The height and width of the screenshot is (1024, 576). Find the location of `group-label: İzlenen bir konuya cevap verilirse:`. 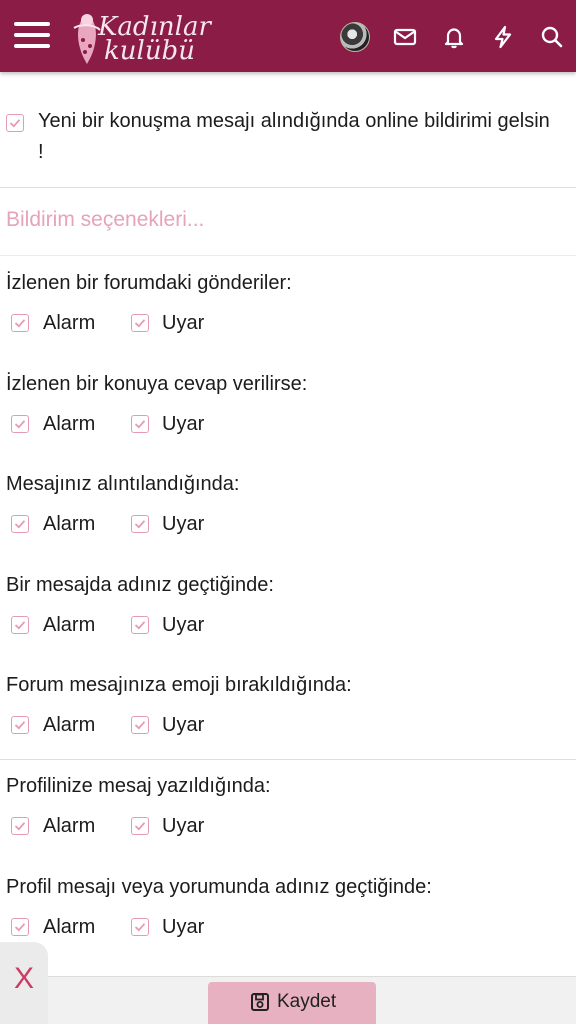

group-label: İzlenen bir konuya cevap verilirse: is located at coordinates (157, 384).